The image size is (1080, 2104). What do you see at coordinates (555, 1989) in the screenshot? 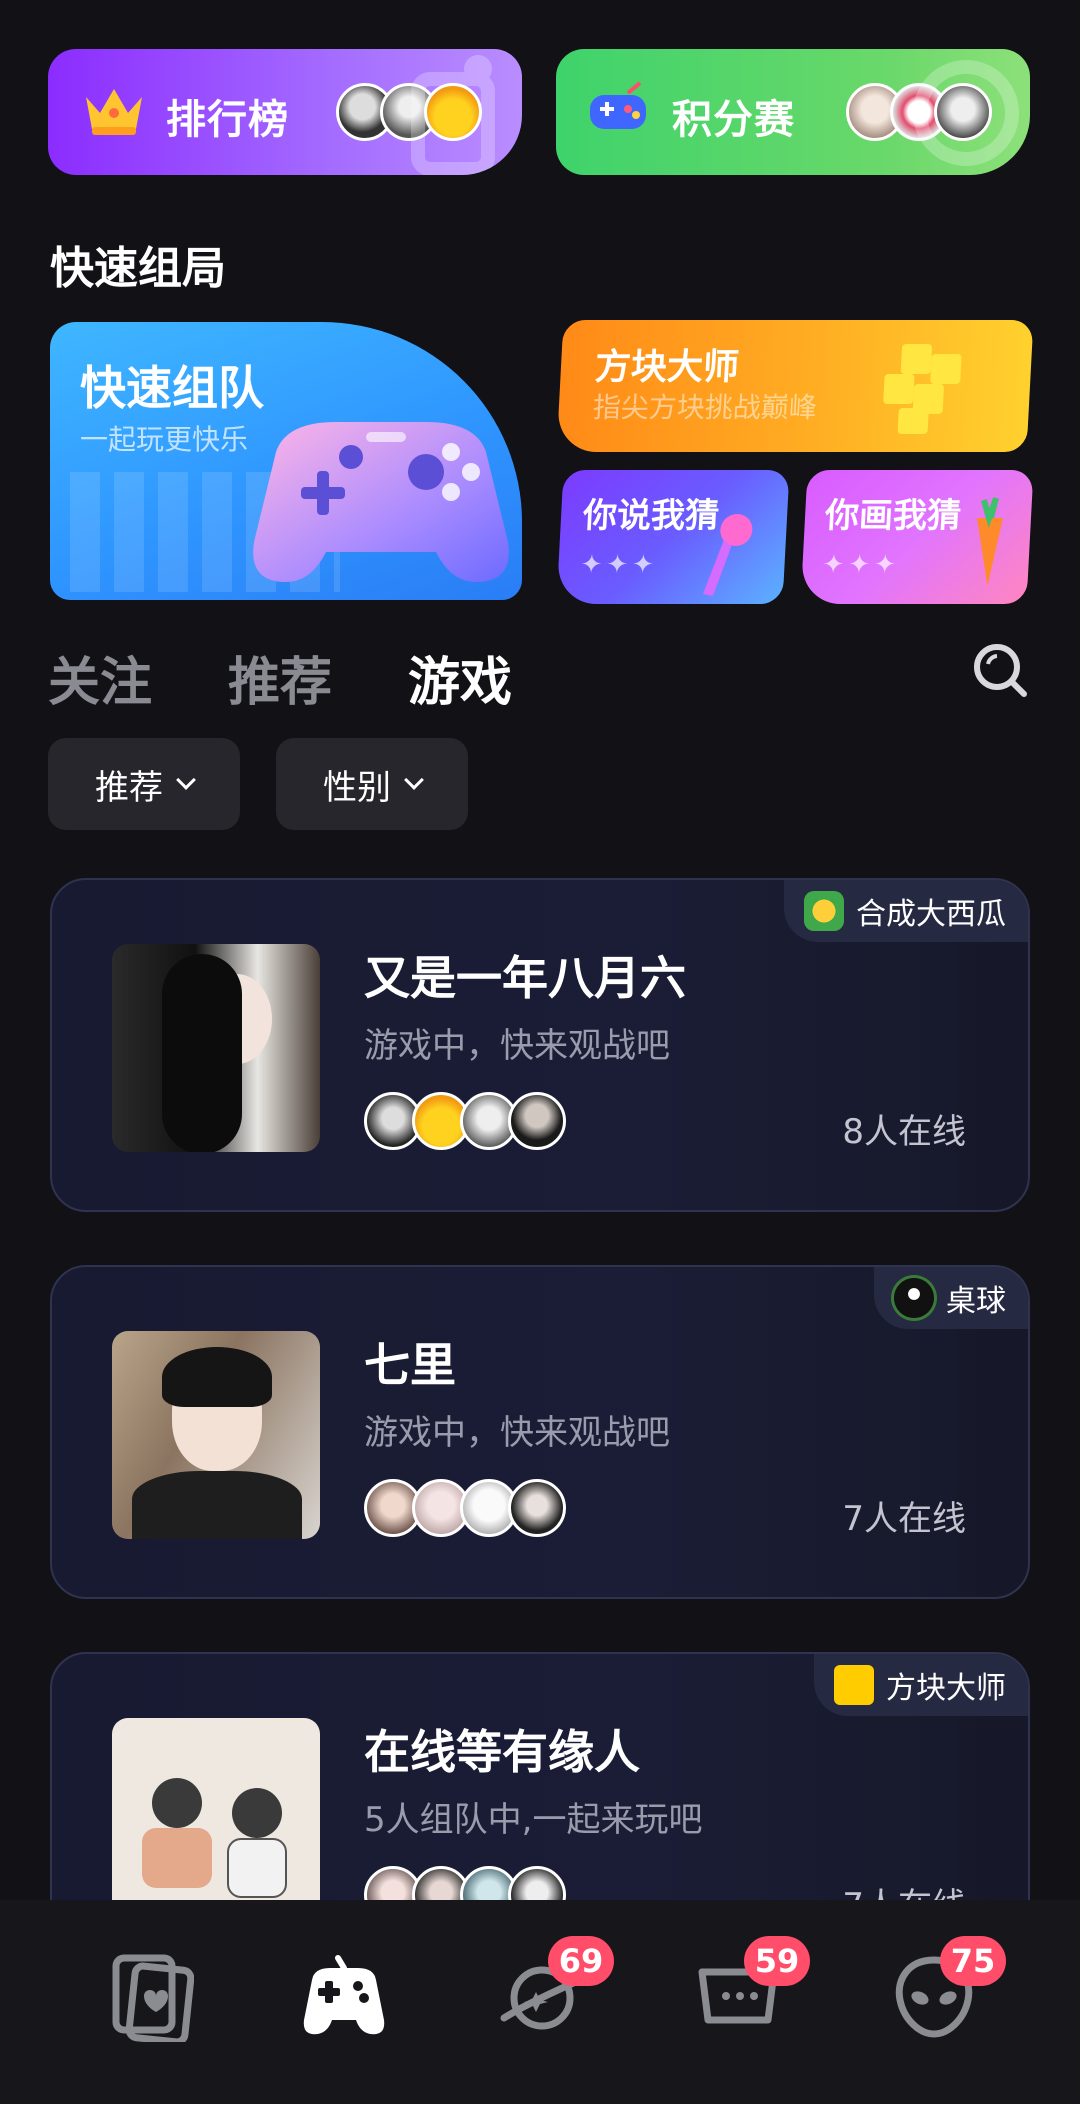
I see `nav-planet: 69` at bounding box center [555, 1989].